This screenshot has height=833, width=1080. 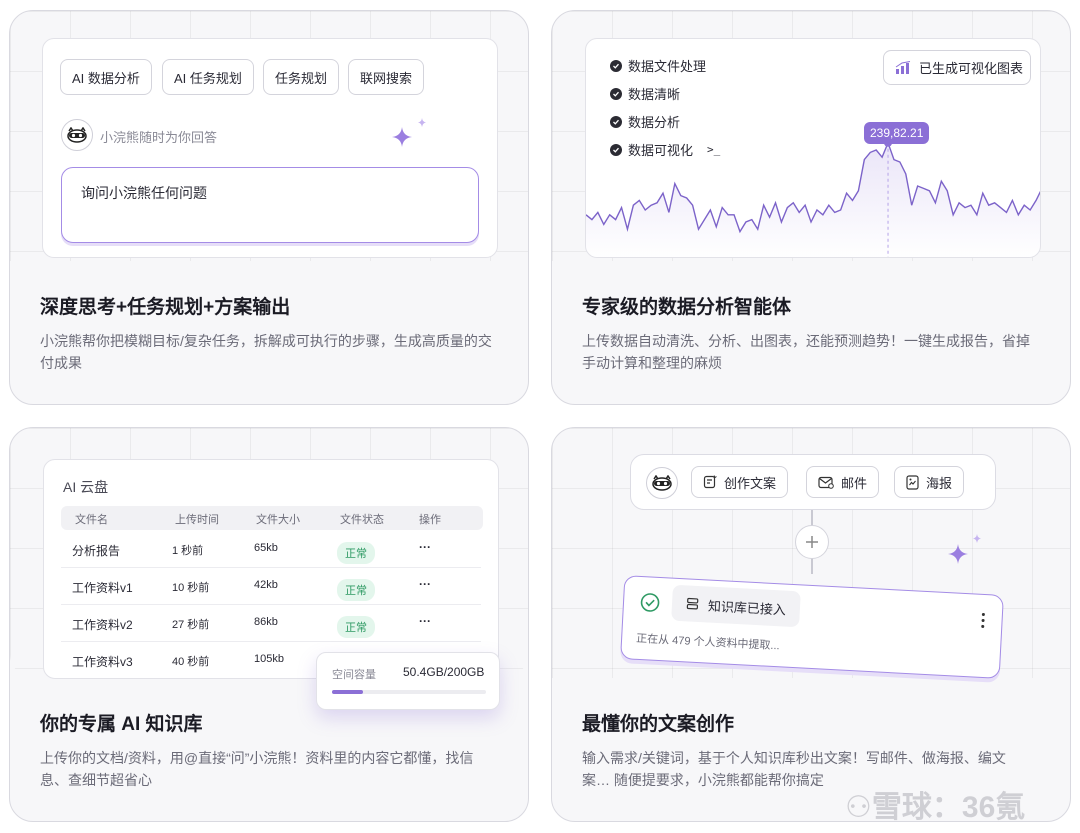 I want to click on table-row: 工作资料v2 27 秒前 86kb 正常 ···, so click(x=271, y=623).